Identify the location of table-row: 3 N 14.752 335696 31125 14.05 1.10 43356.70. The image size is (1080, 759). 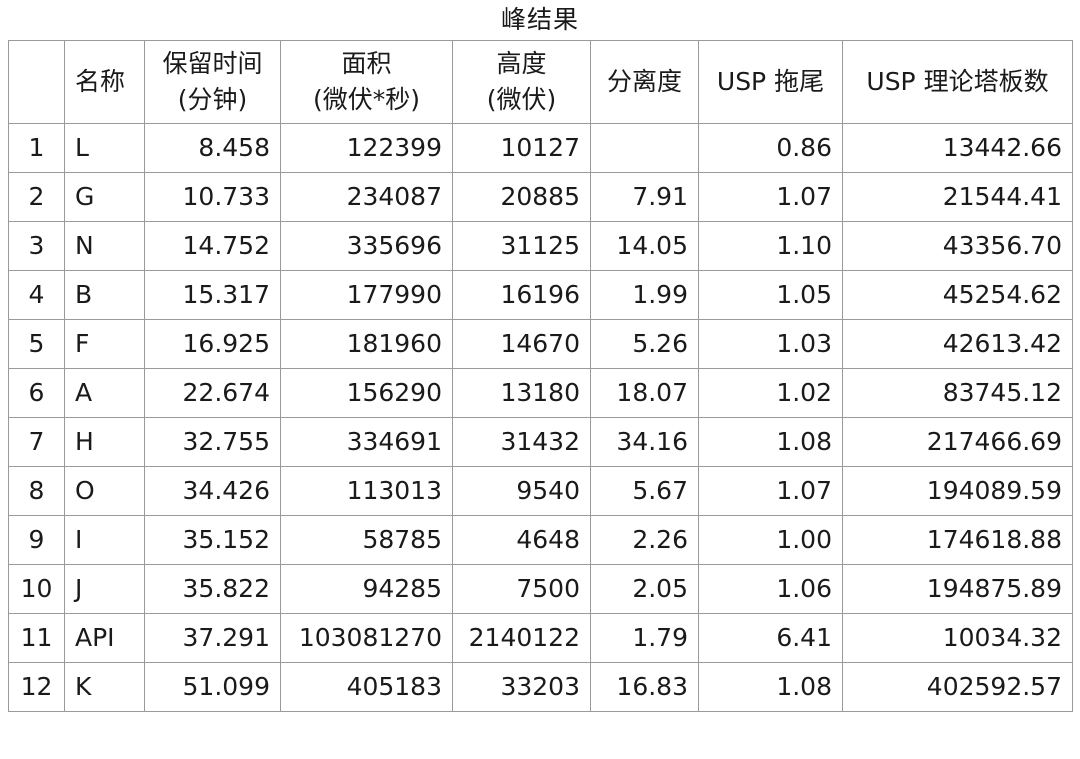
(540, 246).